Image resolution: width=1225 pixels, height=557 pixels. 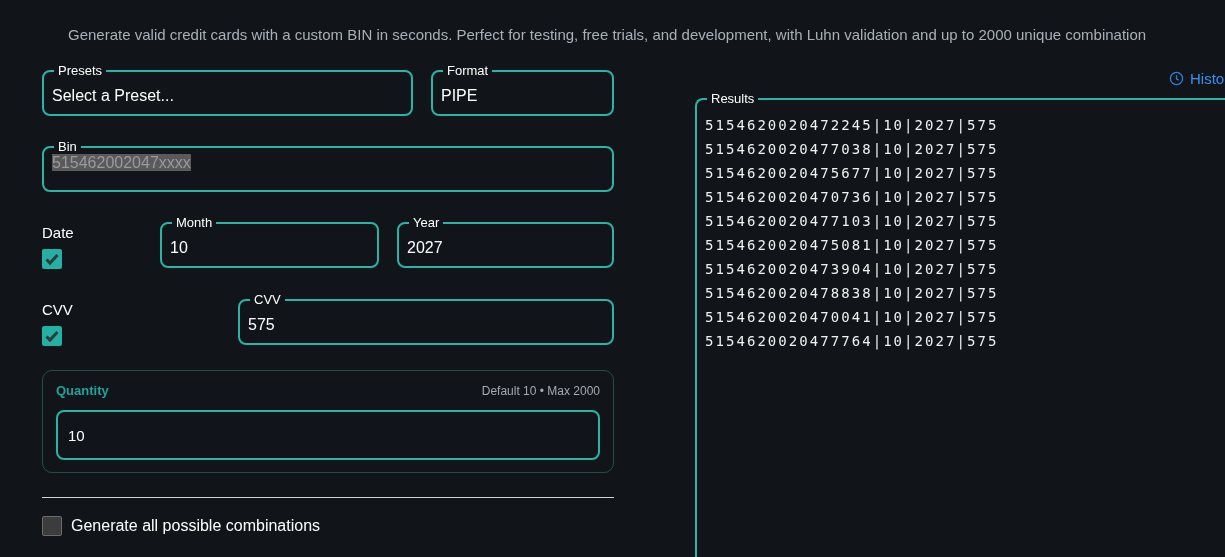 What do you see at coordinates (426, 319) in the screenshot?
I see `cvv-field: CVV 575` at bounding box center [426, 319].